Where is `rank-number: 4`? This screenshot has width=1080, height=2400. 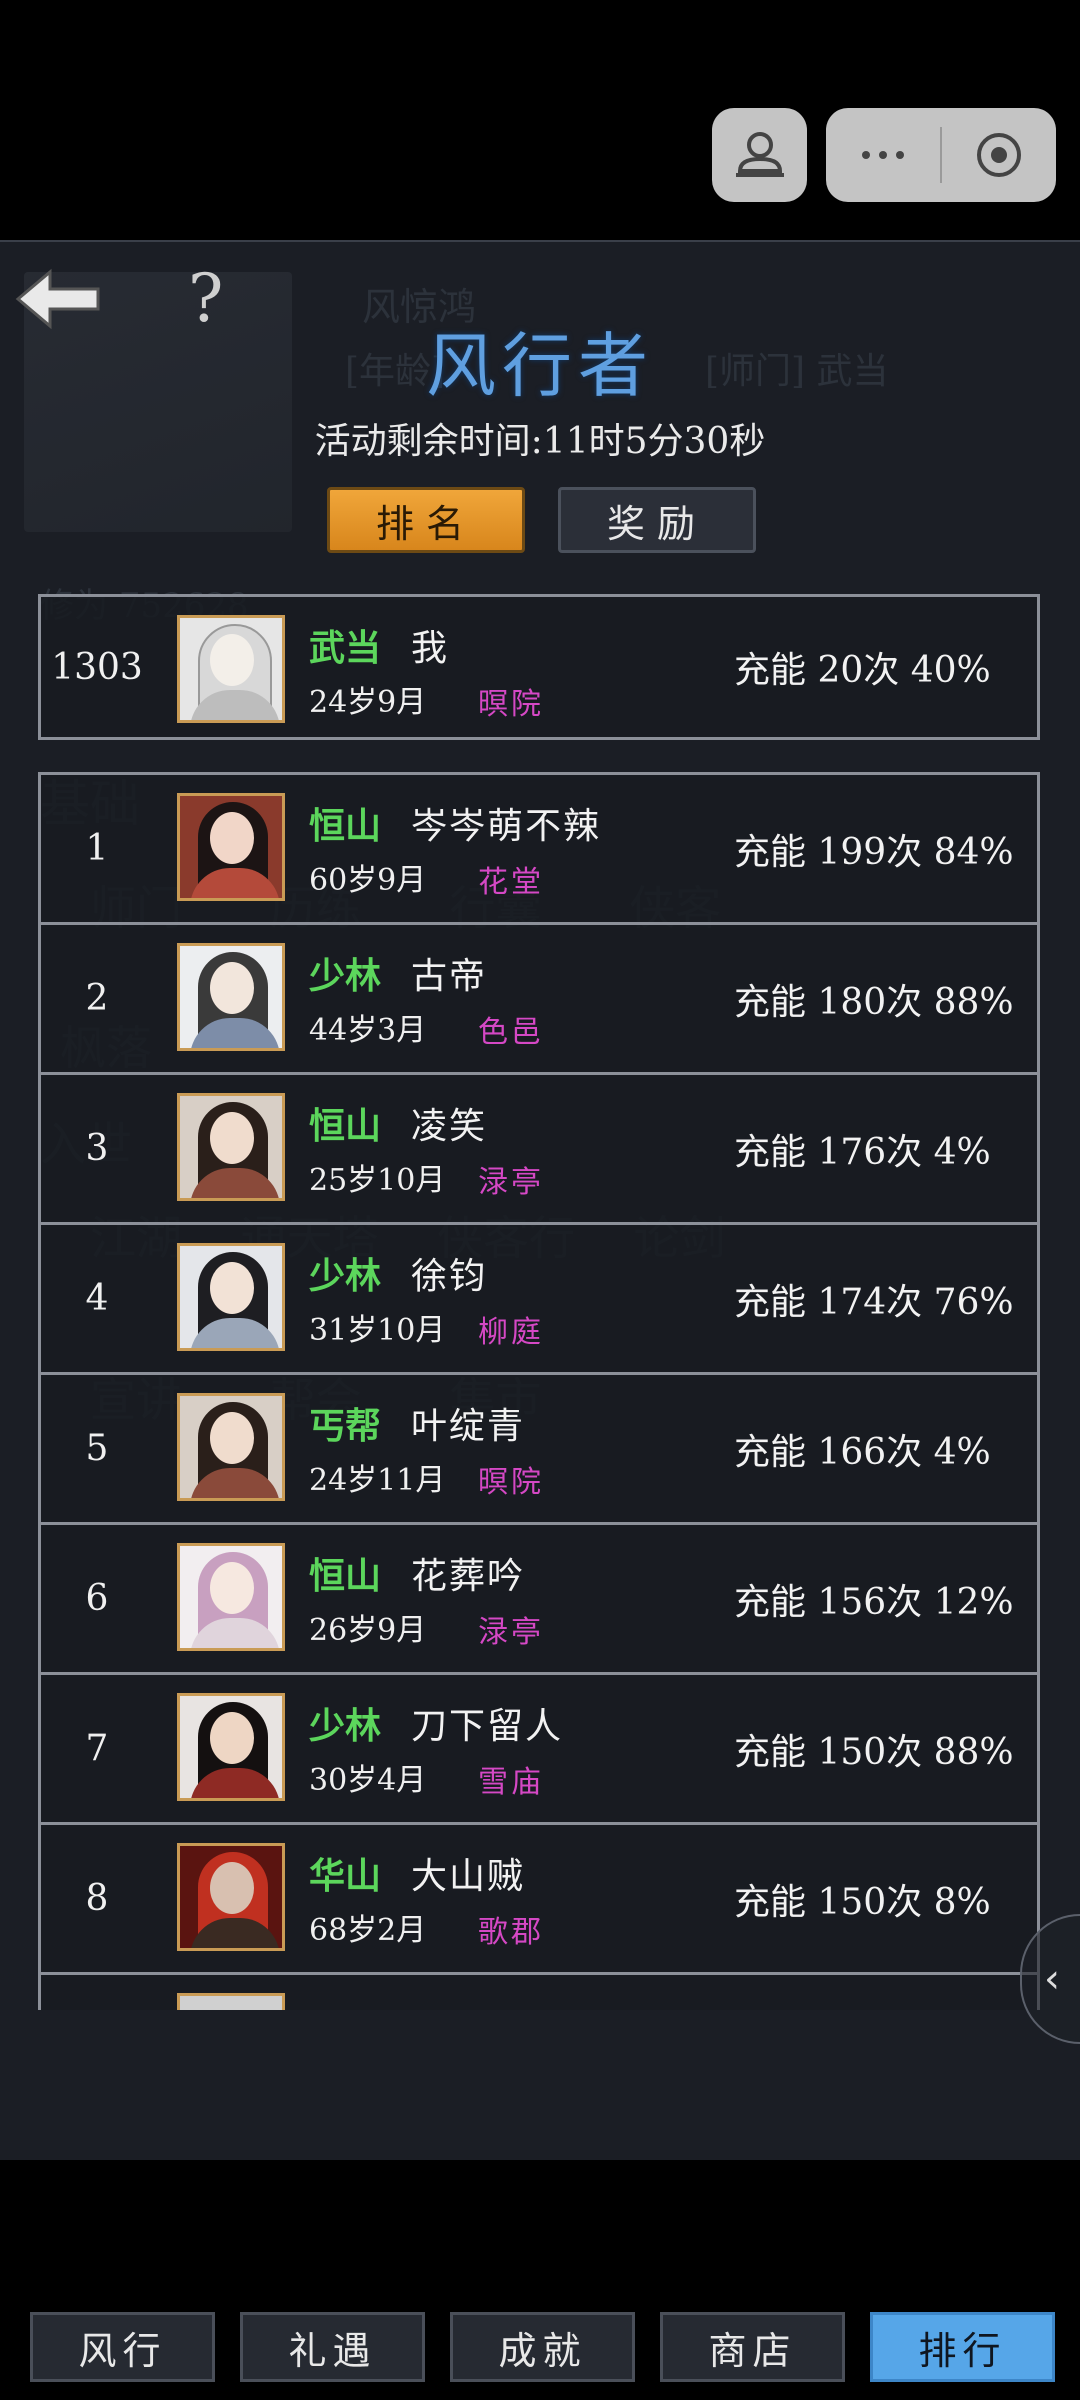
rank-number: 4 is located at coordinates (97, 1298).